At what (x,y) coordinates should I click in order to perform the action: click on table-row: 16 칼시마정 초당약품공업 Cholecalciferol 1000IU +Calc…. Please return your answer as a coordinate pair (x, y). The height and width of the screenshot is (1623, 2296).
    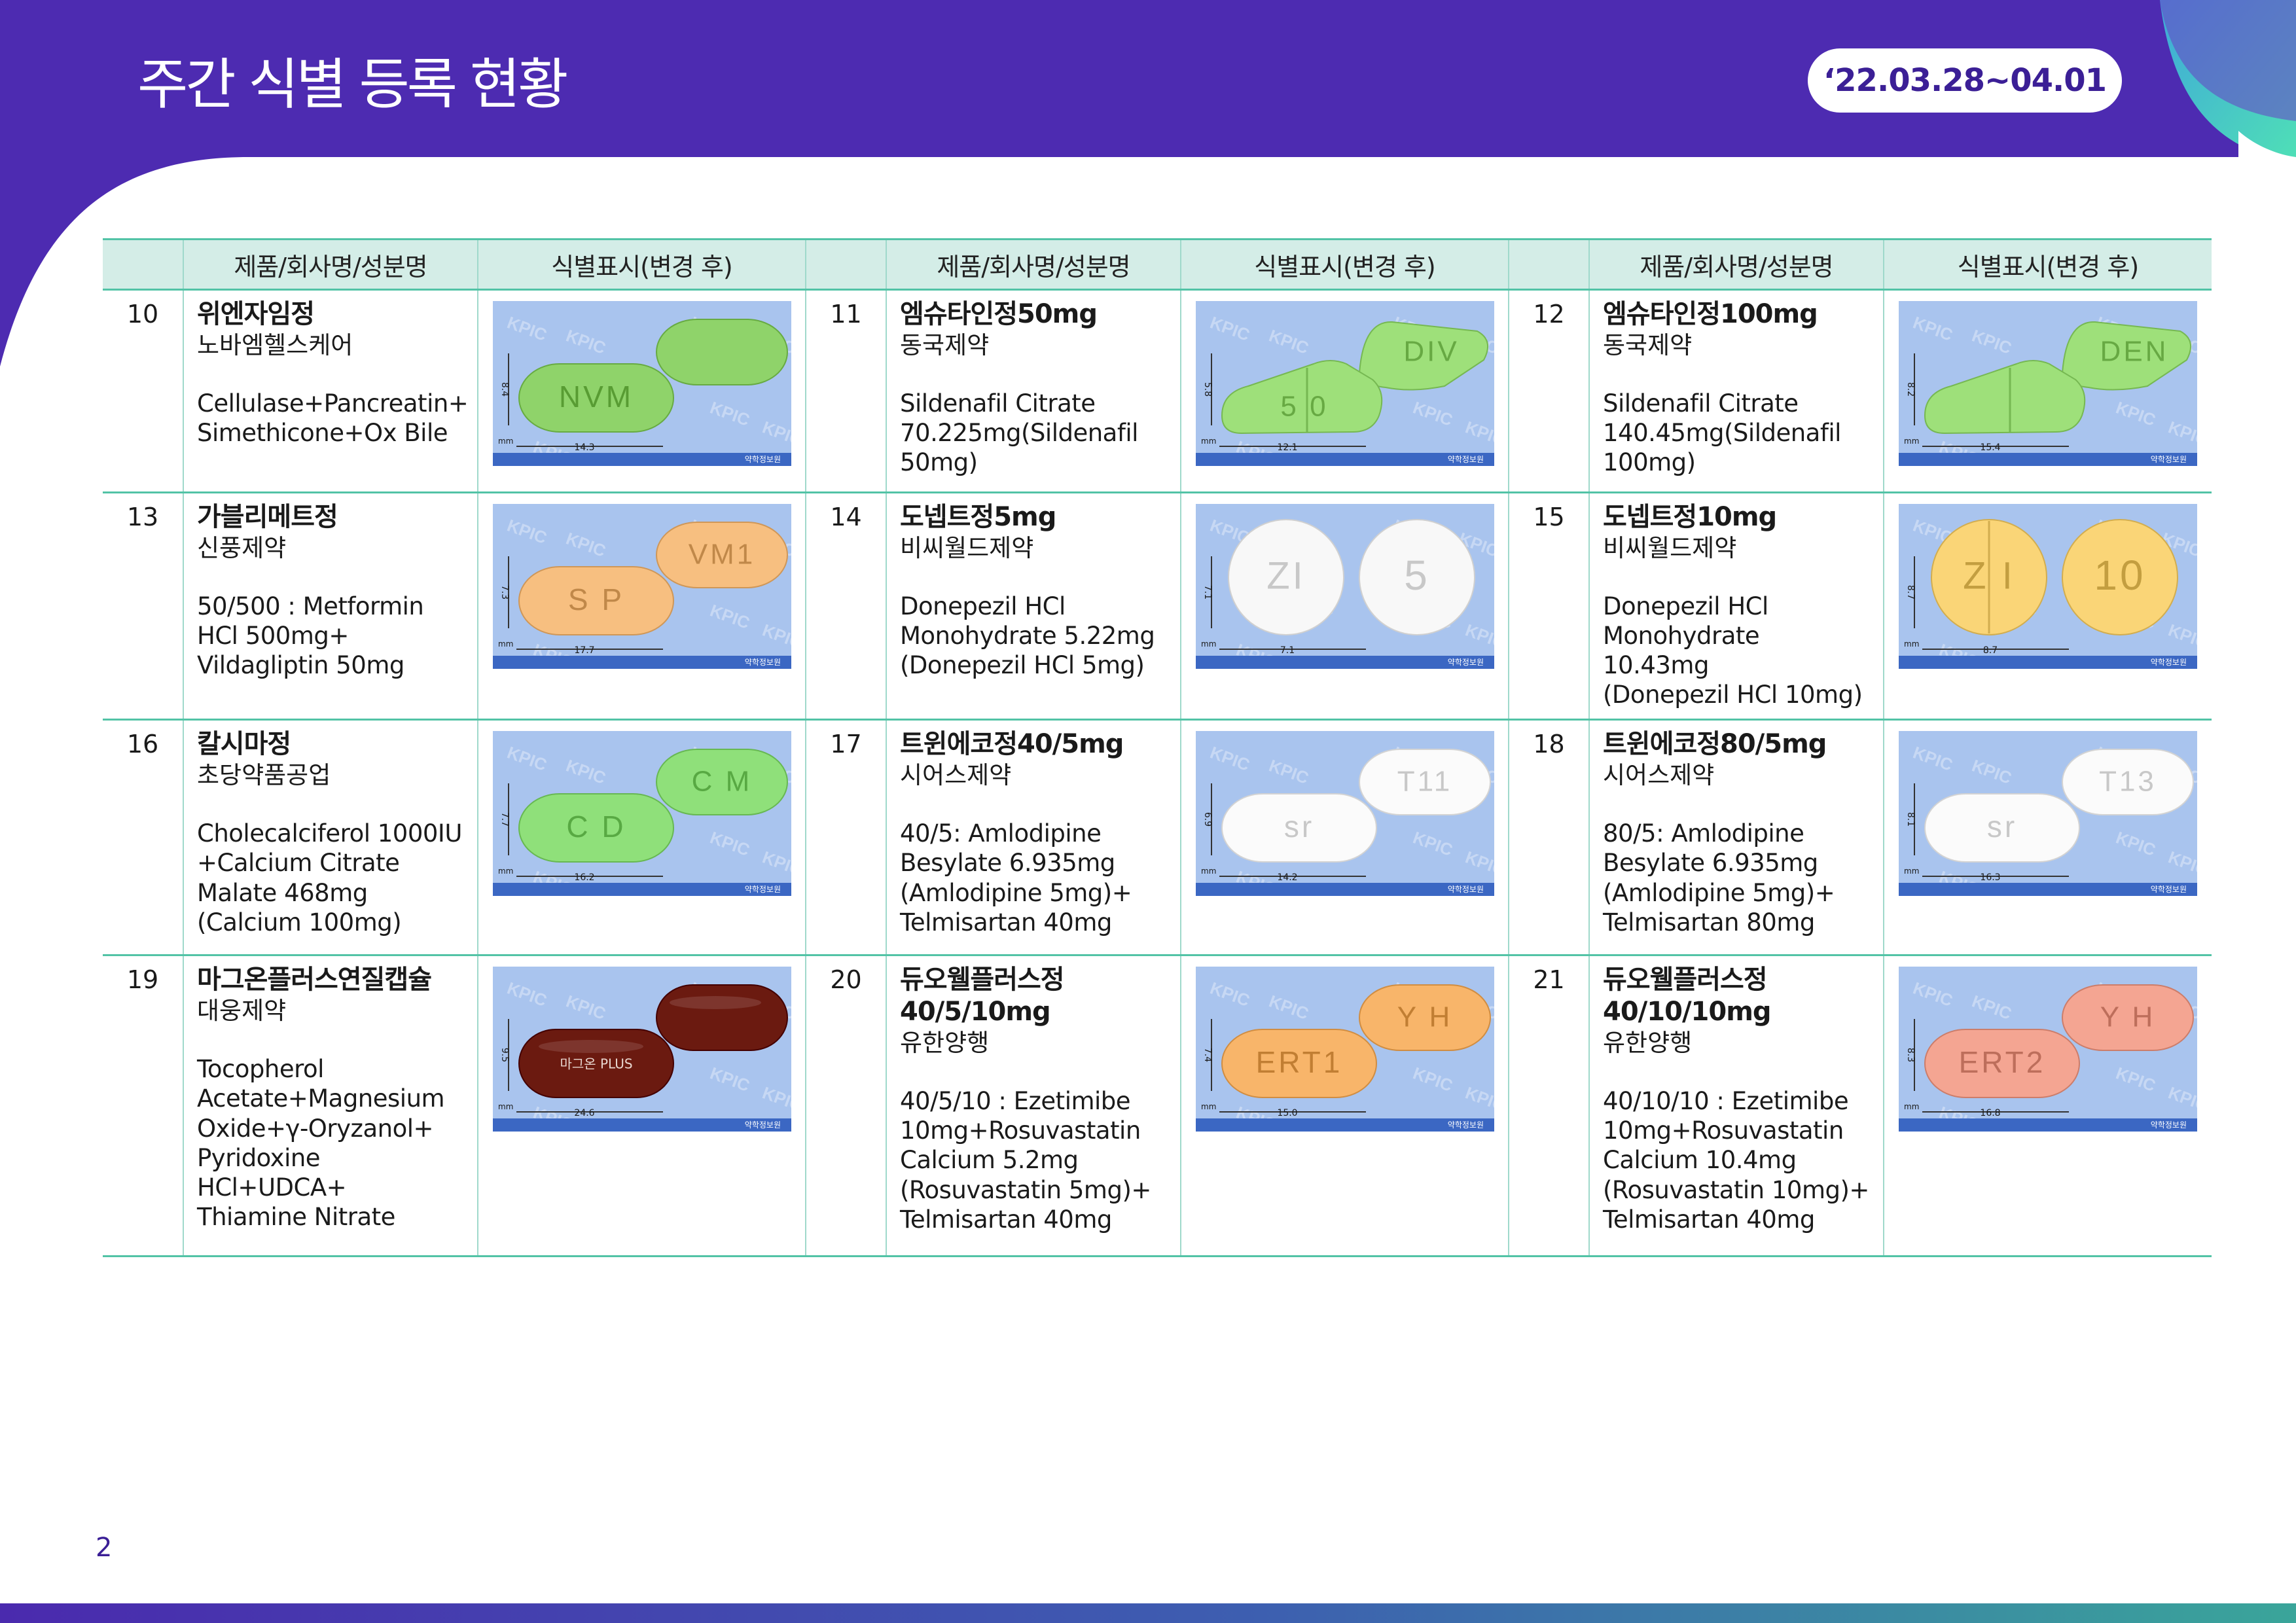
    Looking at the image, I should click on (1157, 838).